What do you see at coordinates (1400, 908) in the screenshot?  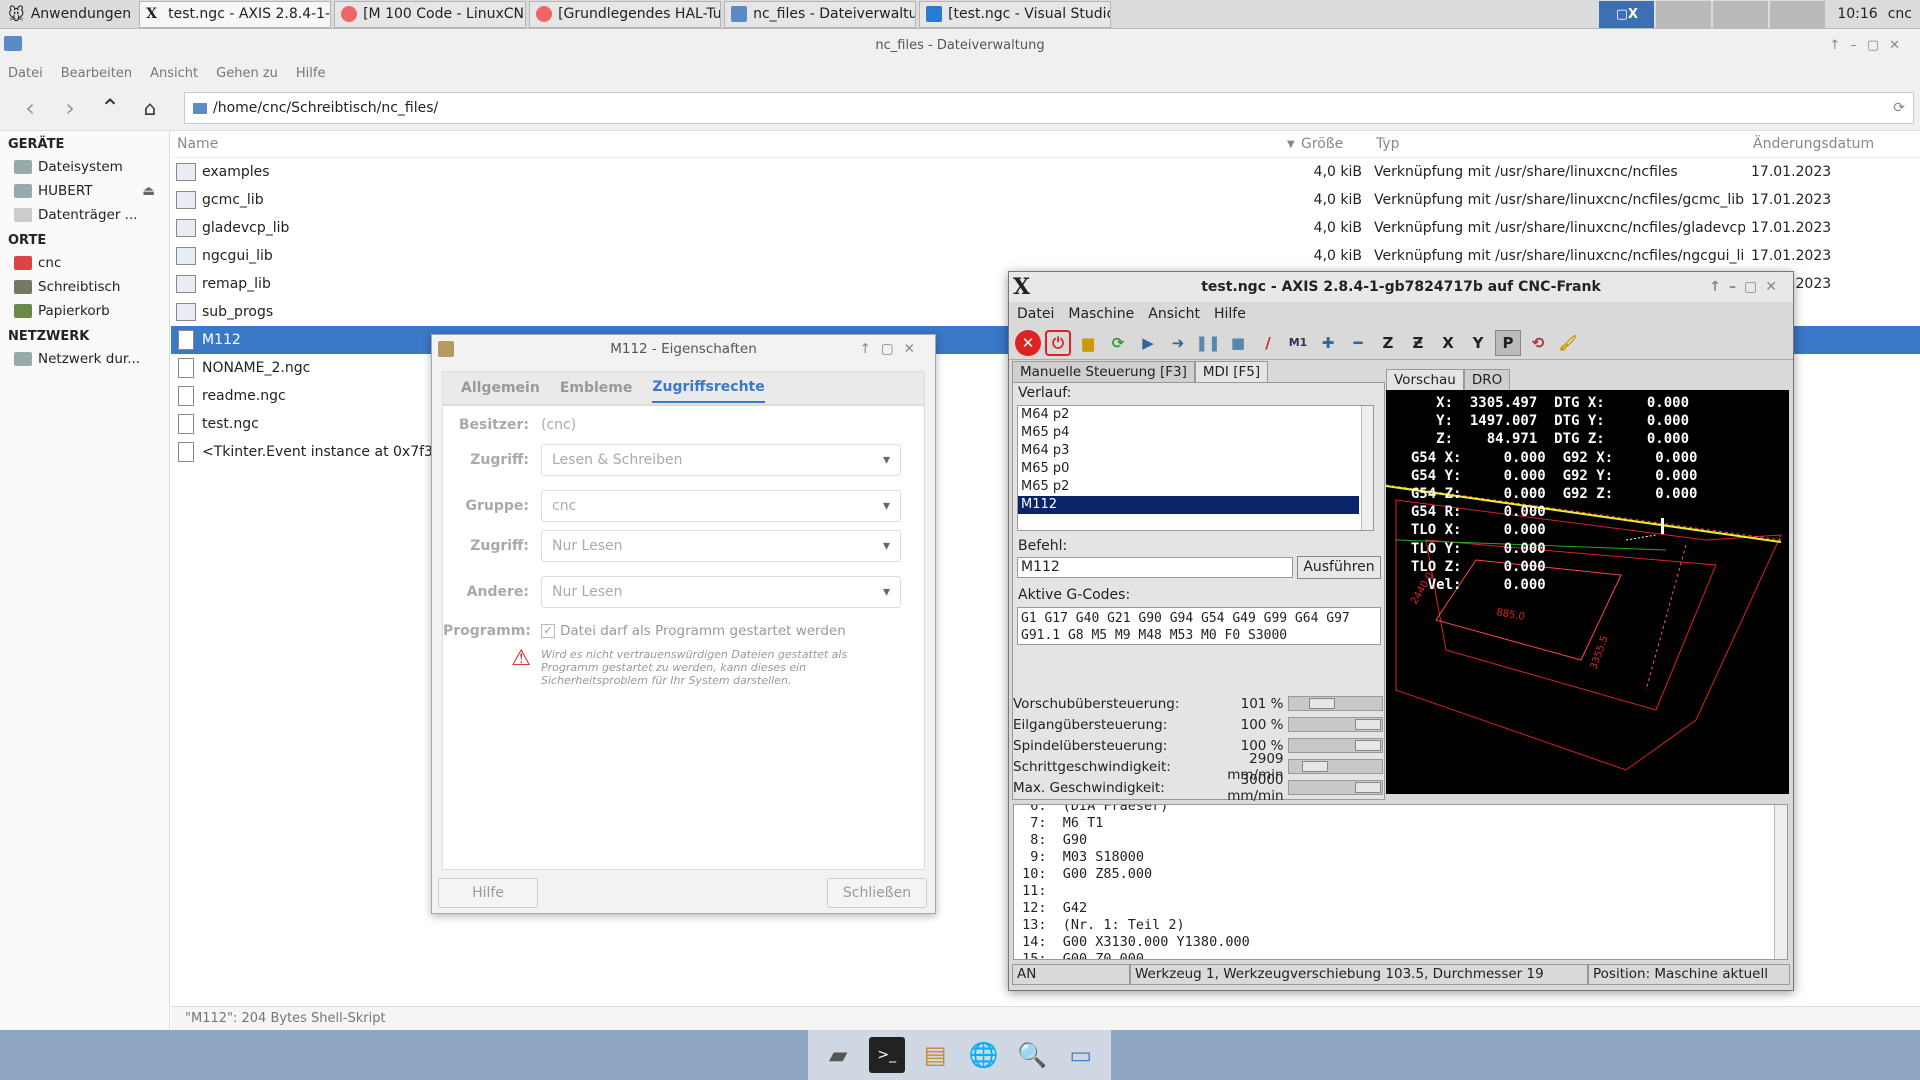 I see `code-line: 12: G42` at bounding box center [1400, 908].